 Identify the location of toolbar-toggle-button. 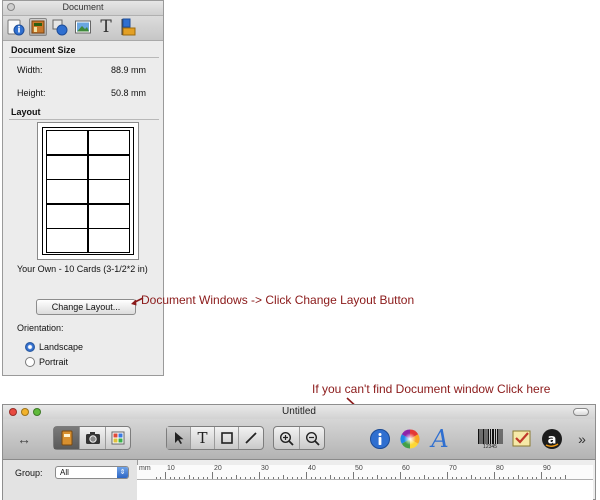
(581, 412).